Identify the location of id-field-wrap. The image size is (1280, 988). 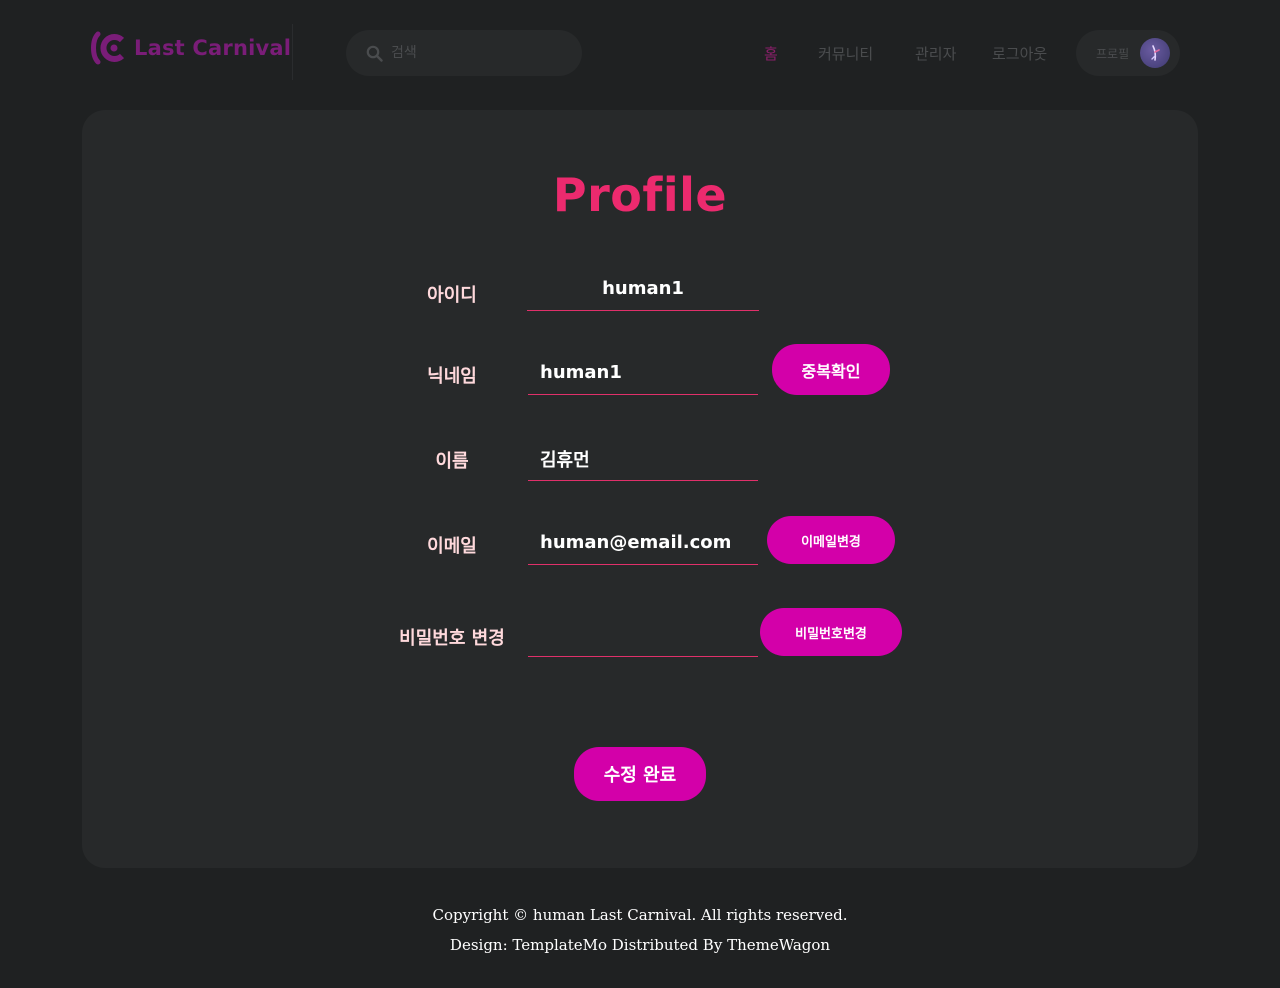
(643, 289).